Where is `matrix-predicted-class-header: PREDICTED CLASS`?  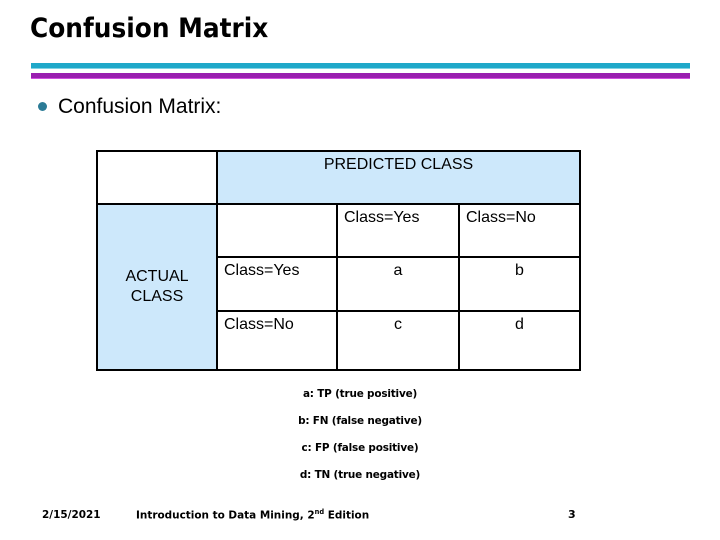 matrix-predicted-class-header: PREDICTED CLASS is located at coordinates (398, 177).